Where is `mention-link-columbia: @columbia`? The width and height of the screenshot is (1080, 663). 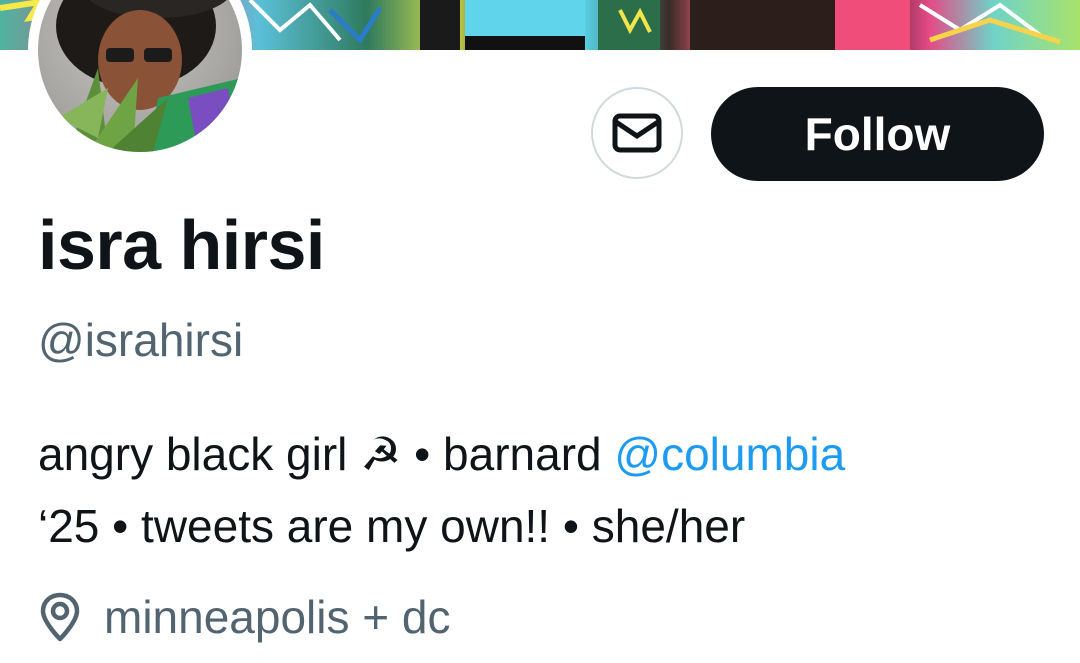 mention-link-columbia: @columbia is located at coordinates (729, 454).